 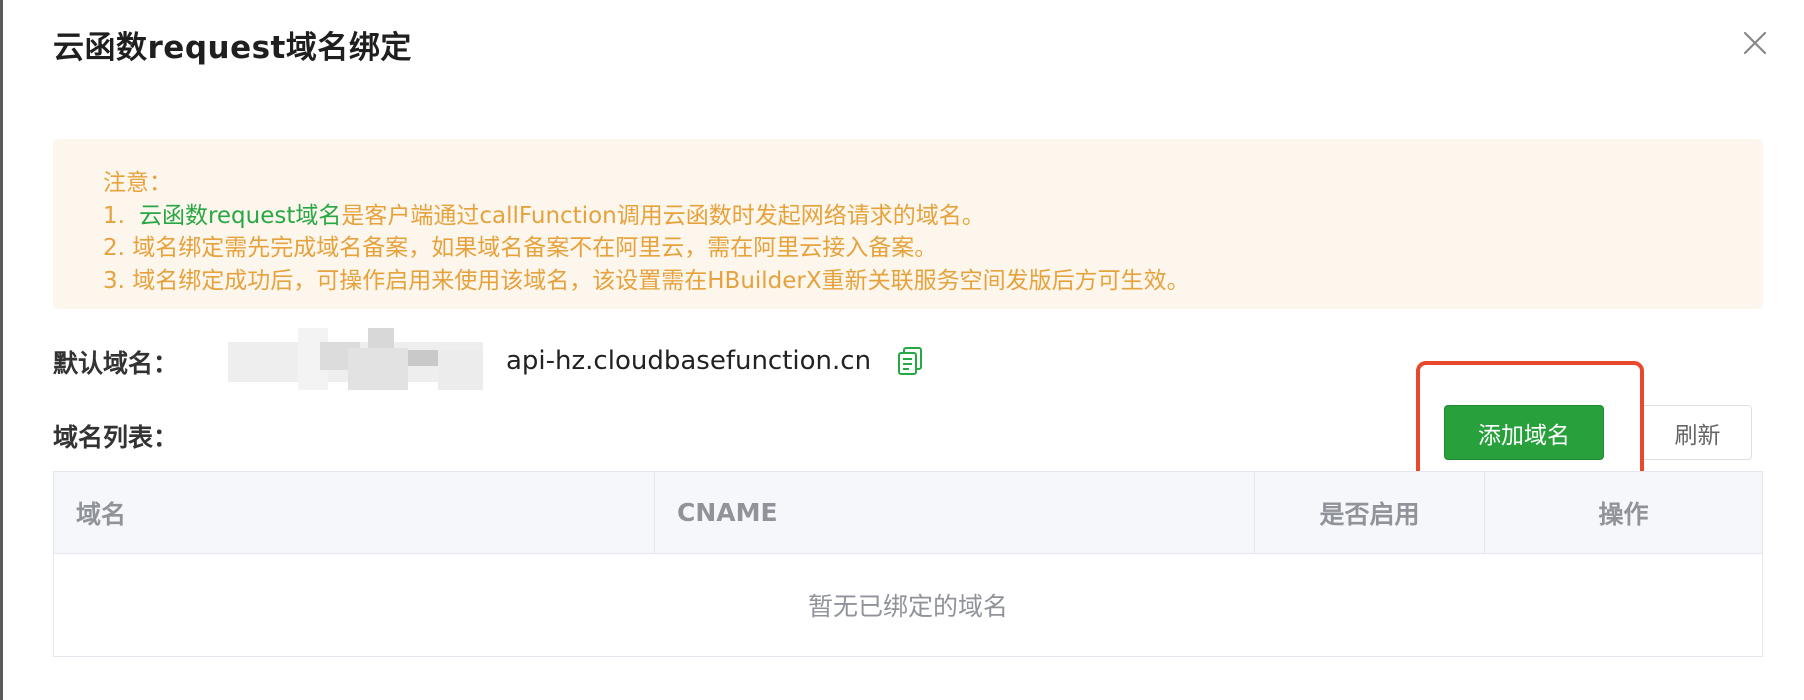 I want to click on default-domain-label: 默认域名：, so click(x=116, y=363).